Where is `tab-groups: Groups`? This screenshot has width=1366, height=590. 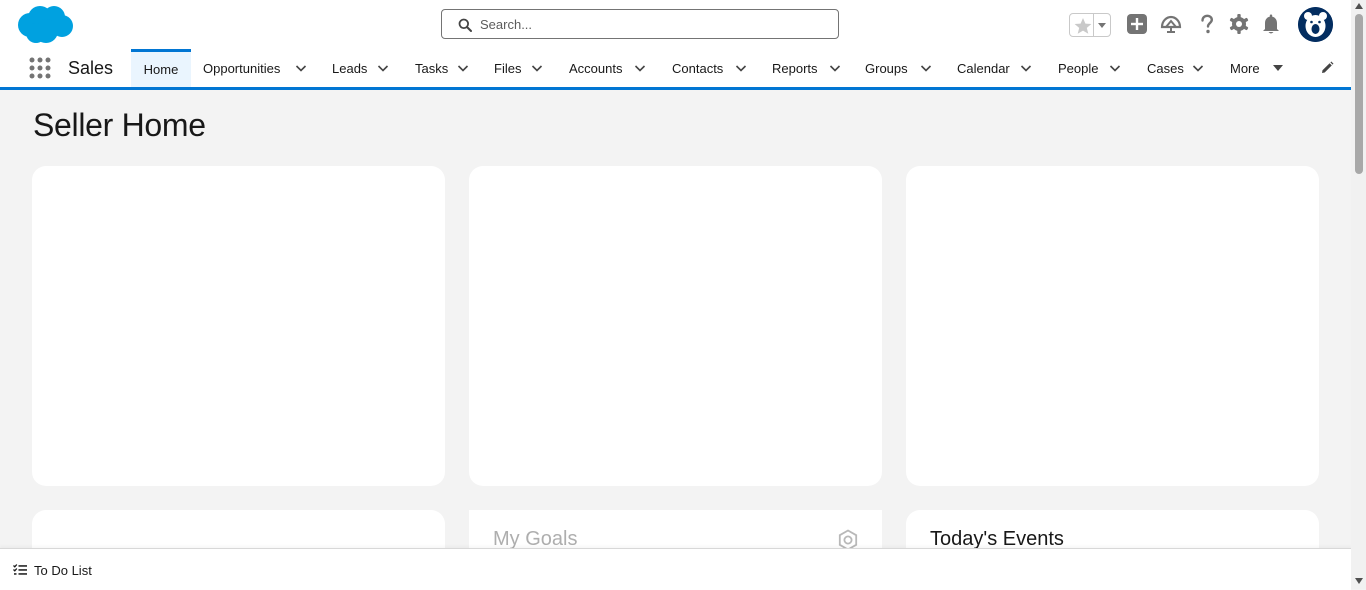
tab-groups: Groups is located at coordinates (901, 68).